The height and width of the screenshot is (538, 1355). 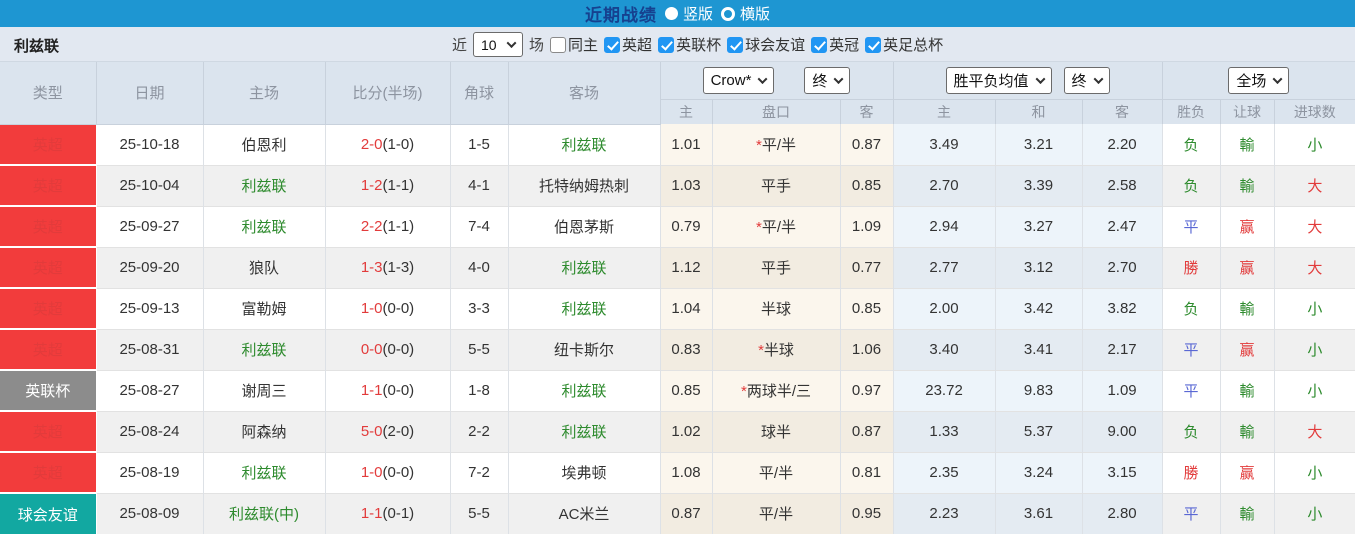 What do you see at coordinates (686, 349) in the screenshot?
I see `odds-home-cell: 0.83` at bounding box center [686, 349].